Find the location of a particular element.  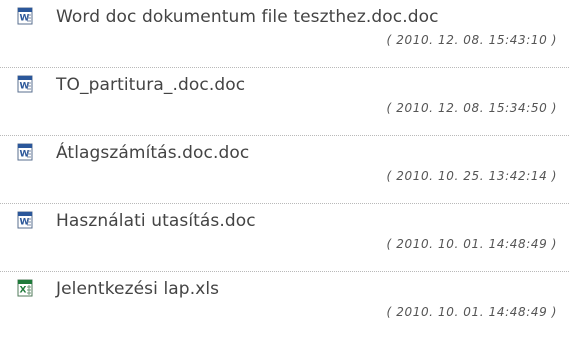

excel-xls-icon: X is located at coordinates (25, 288).